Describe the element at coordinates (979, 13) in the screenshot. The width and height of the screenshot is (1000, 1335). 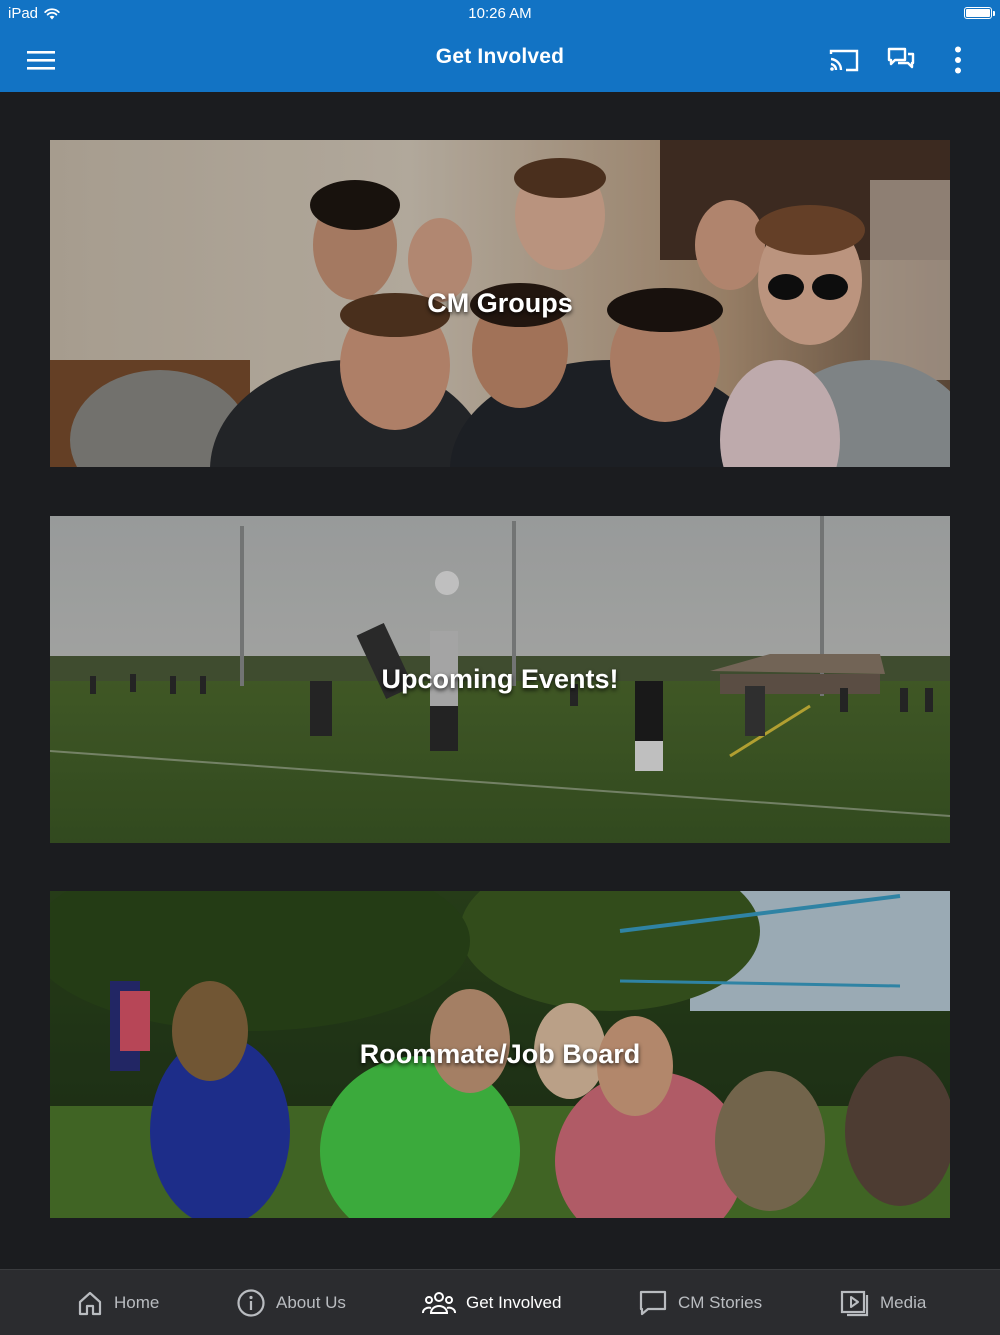
I see `battery-icon` at that location.